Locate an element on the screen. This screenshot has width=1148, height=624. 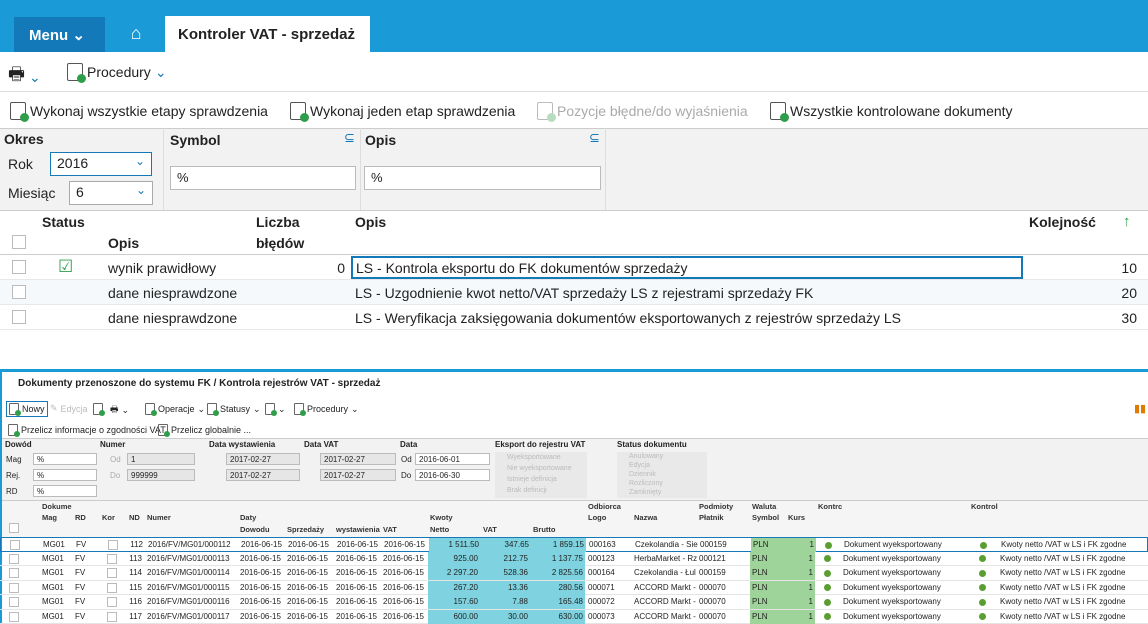
home-button: ⌂ is located at coordinates (136, 34).